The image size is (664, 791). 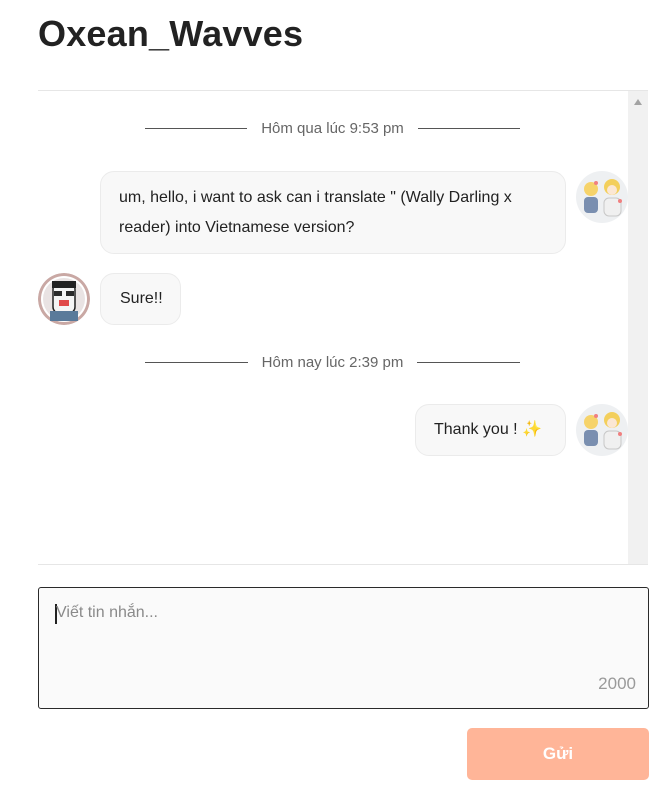 What do you see at coordinates (638, 327) in the screenshot?
I see `scrollbar` at bounding box center [638, 327].